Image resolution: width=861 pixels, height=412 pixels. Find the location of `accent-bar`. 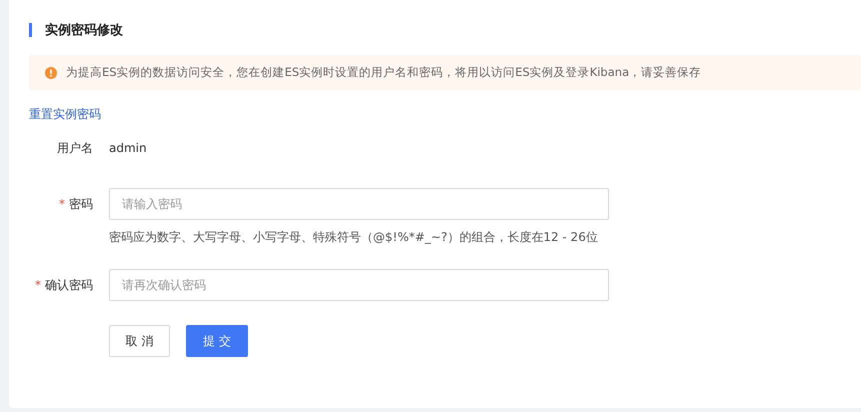

accent-bar is located at coordinates (30, 30).